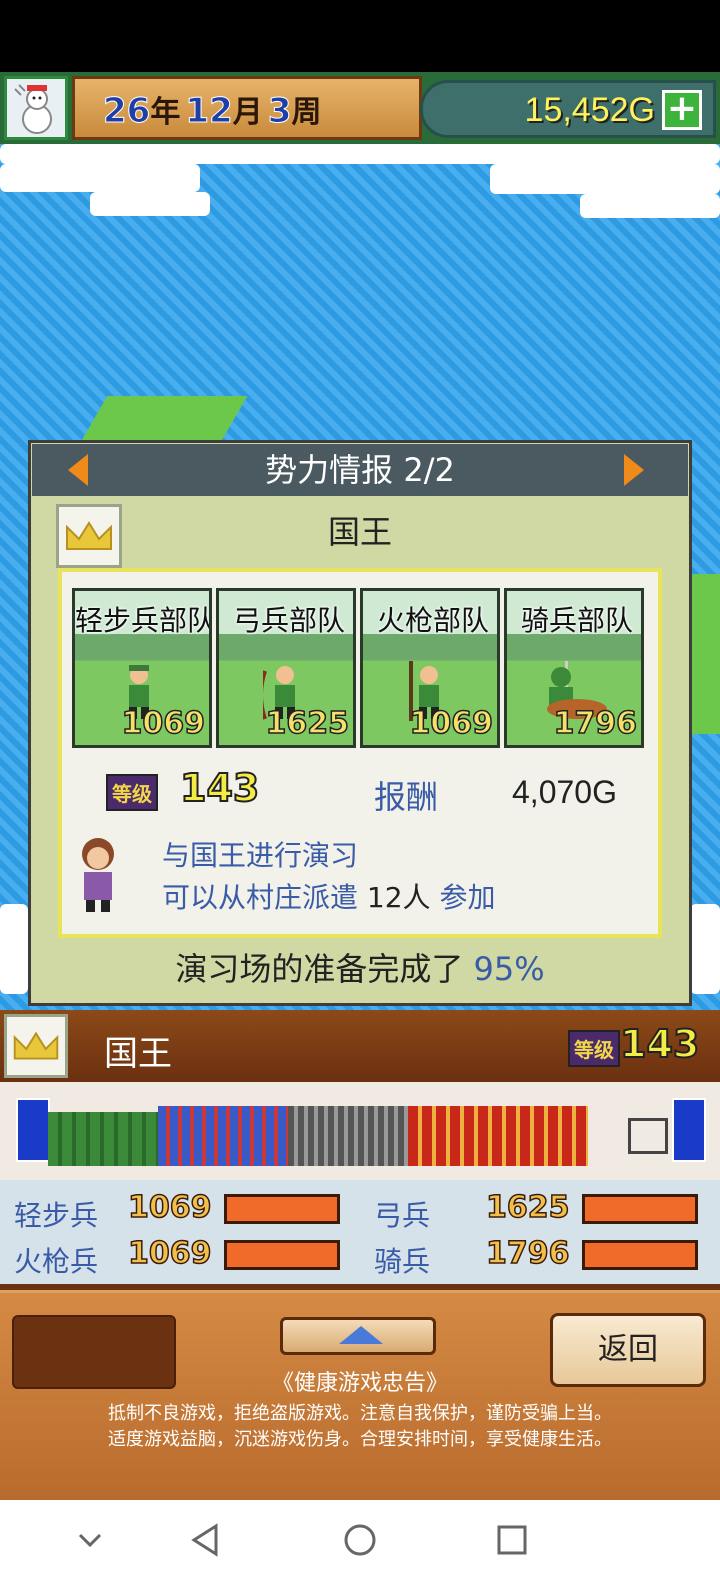 The image size is (720, 1584). What do you see at coordinates (286, 668) in the screenshot?
I see `unit-card-archers: 弓兵部队 1625` at bounding box center [286, 668].